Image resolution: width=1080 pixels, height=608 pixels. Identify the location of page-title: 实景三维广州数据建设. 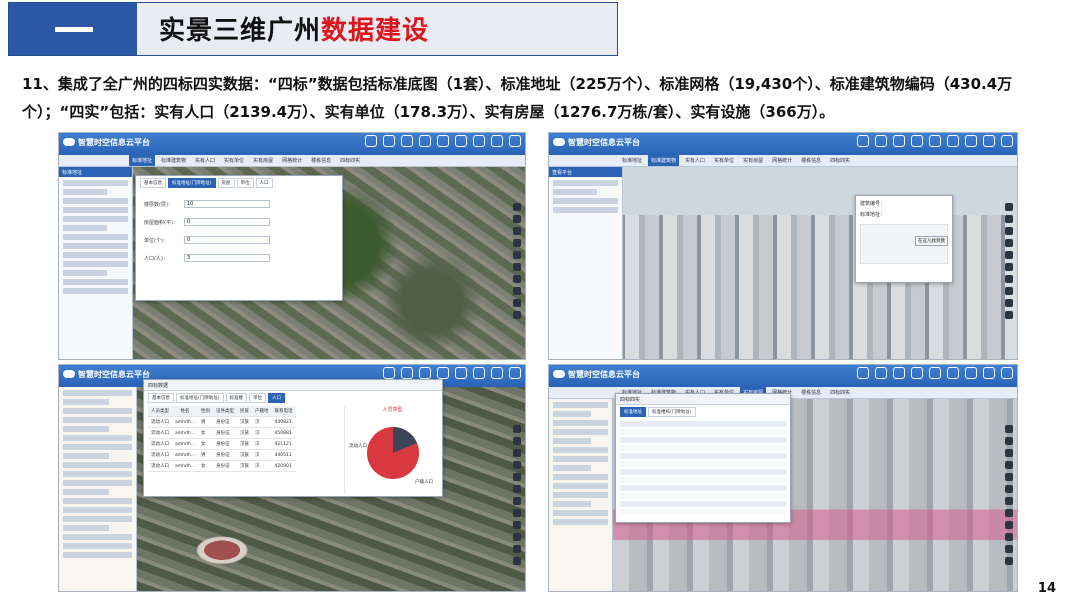
(294, 28).